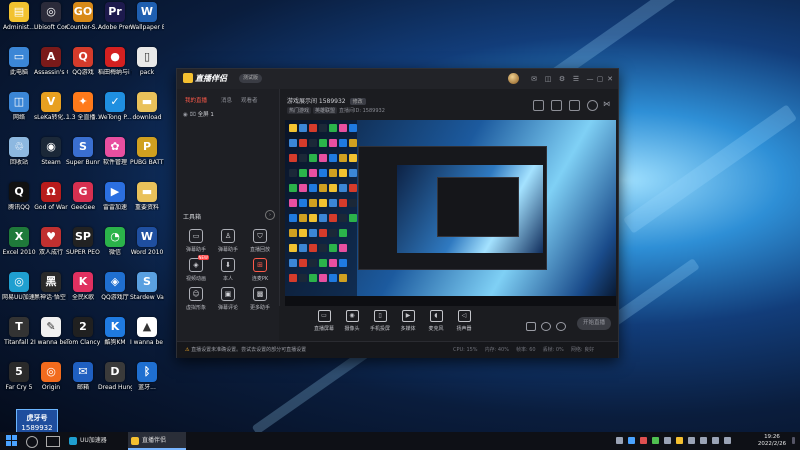  Describe the element at coordinates (703, 440) in the screenshot. I see `network-icon` at that location.